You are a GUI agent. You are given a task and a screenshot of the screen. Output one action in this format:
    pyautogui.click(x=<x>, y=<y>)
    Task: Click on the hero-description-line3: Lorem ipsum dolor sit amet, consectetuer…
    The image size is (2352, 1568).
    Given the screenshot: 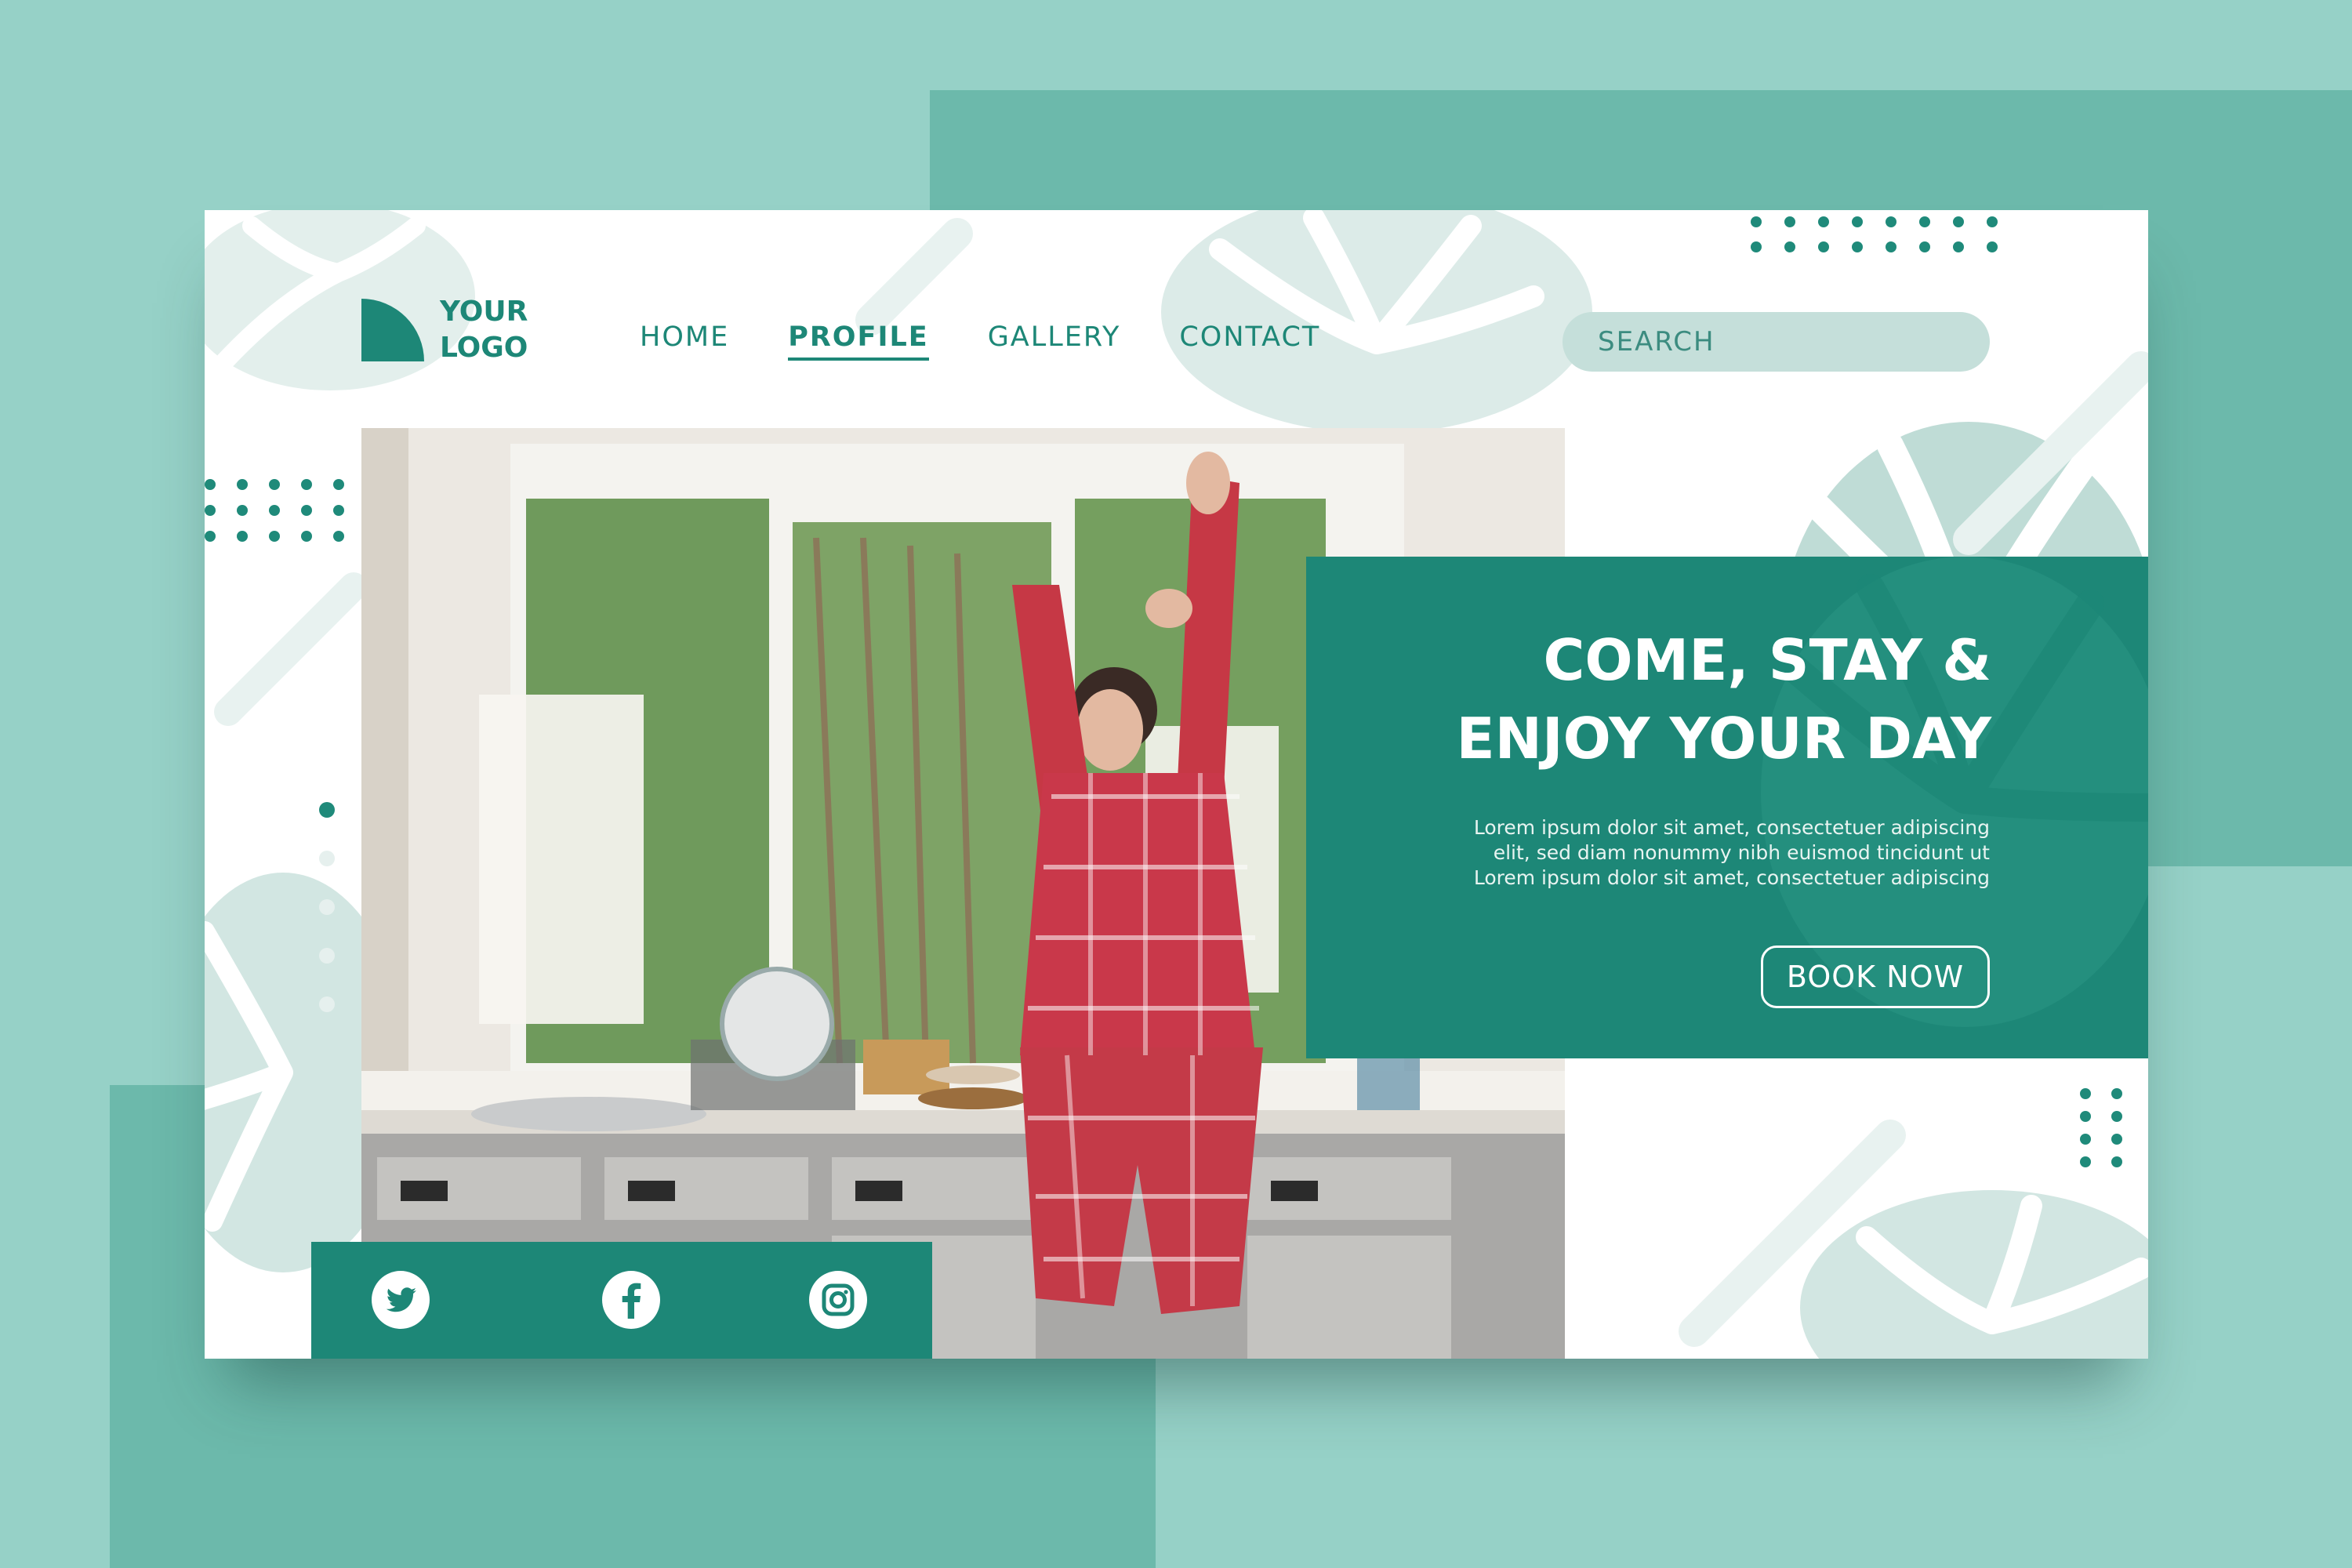 What is the action you would take?
    pyautogui.click(x=1731, y=877)
    